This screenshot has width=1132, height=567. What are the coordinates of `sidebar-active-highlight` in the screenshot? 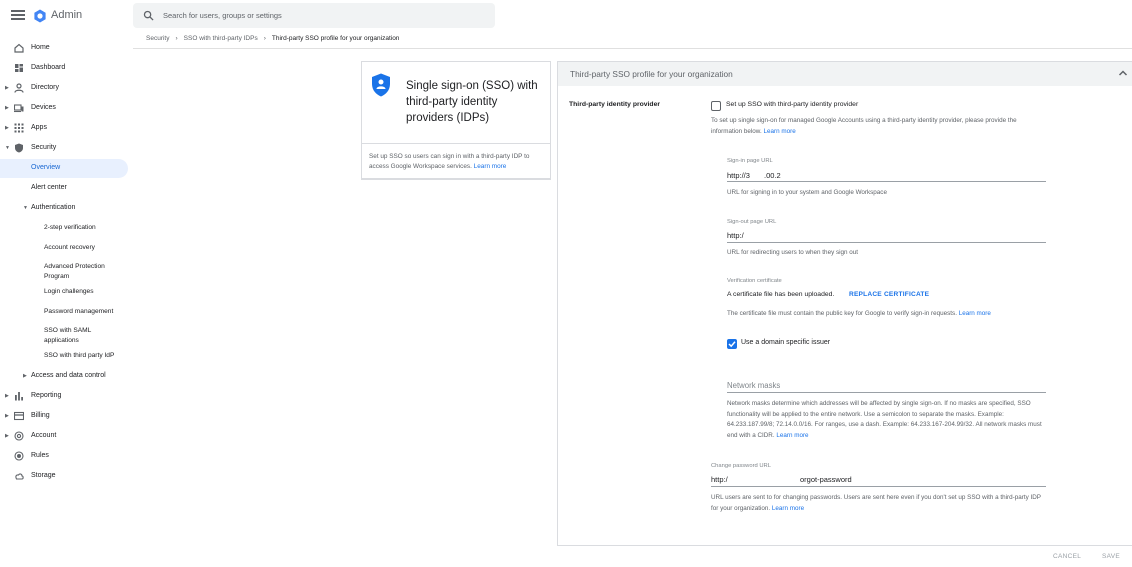 It's located at (64, 168).